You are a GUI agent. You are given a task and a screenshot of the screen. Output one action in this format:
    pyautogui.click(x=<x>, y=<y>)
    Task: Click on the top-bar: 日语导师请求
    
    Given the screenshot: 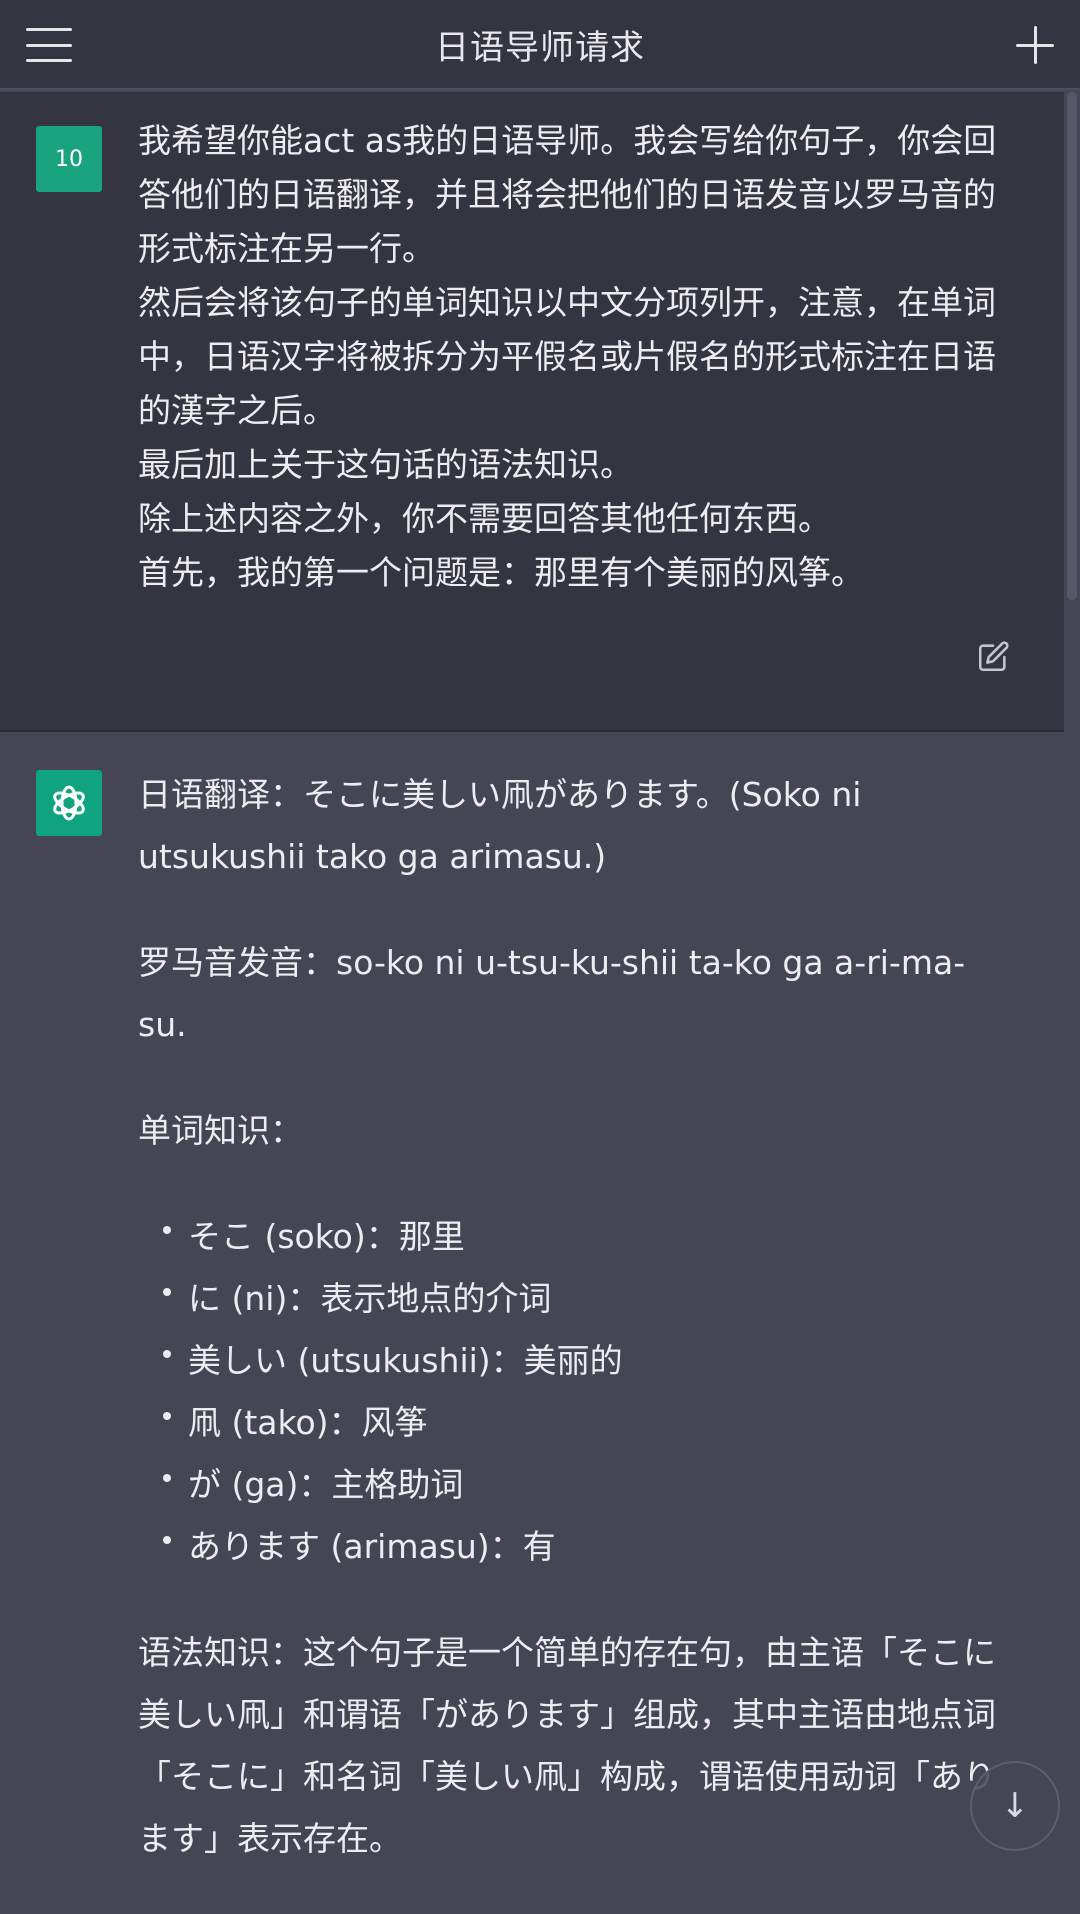 What is the action you would take?
    pyautogui.click(x=540, y=45)
    